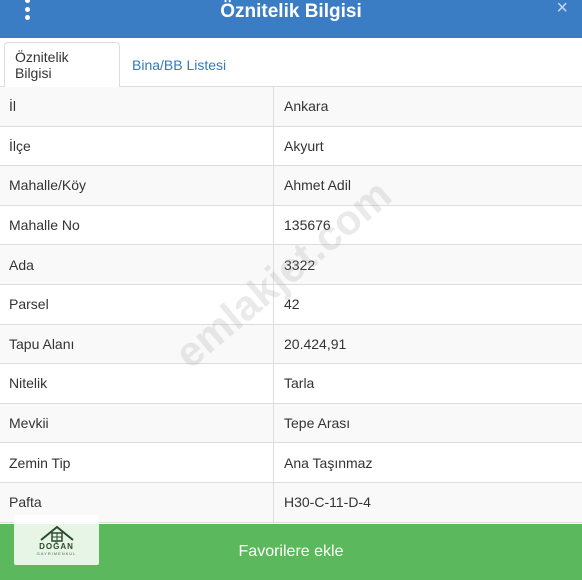 This screenshot has width=582, height=580. I want to click on attribute-value: 135676, so click(307, 225).